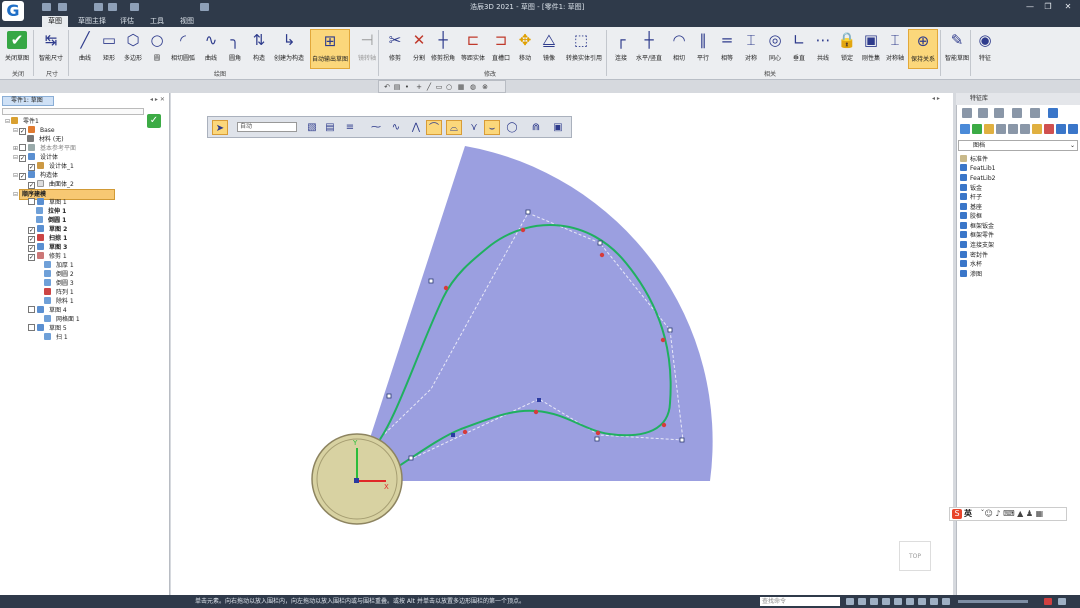  Describe the element at coordinates (49, 247) in the screenshot. I see `tree-row-sketch-3: ✓ 草图 3` at that location.